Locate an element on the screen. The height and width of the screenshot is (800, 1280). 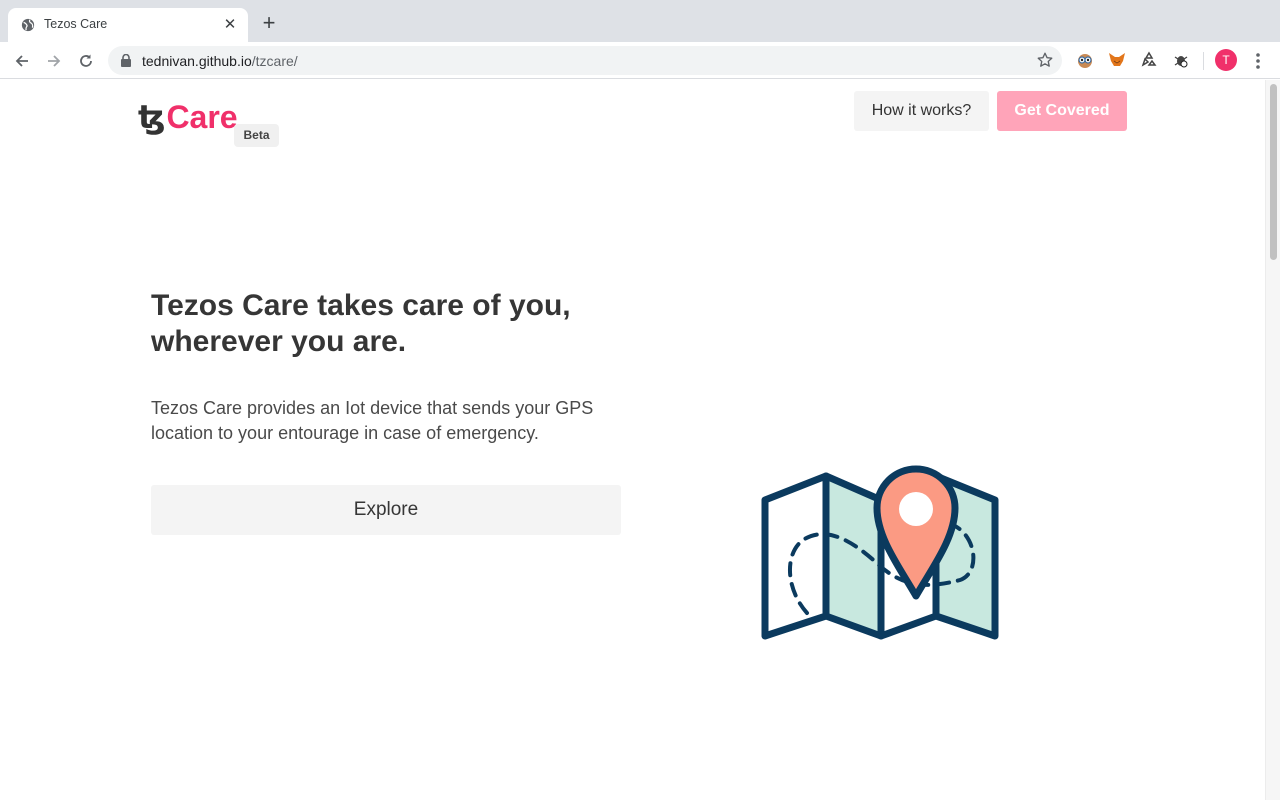
toolbar-separator is located at coordinates (1203, 61).